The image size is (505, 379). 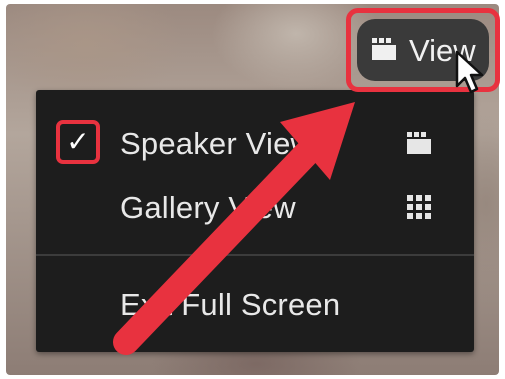 What do you see at coordinates (469, 72) in the screenshot?
I see `mouse-cursor-icon` at bounding box center [469, 72].